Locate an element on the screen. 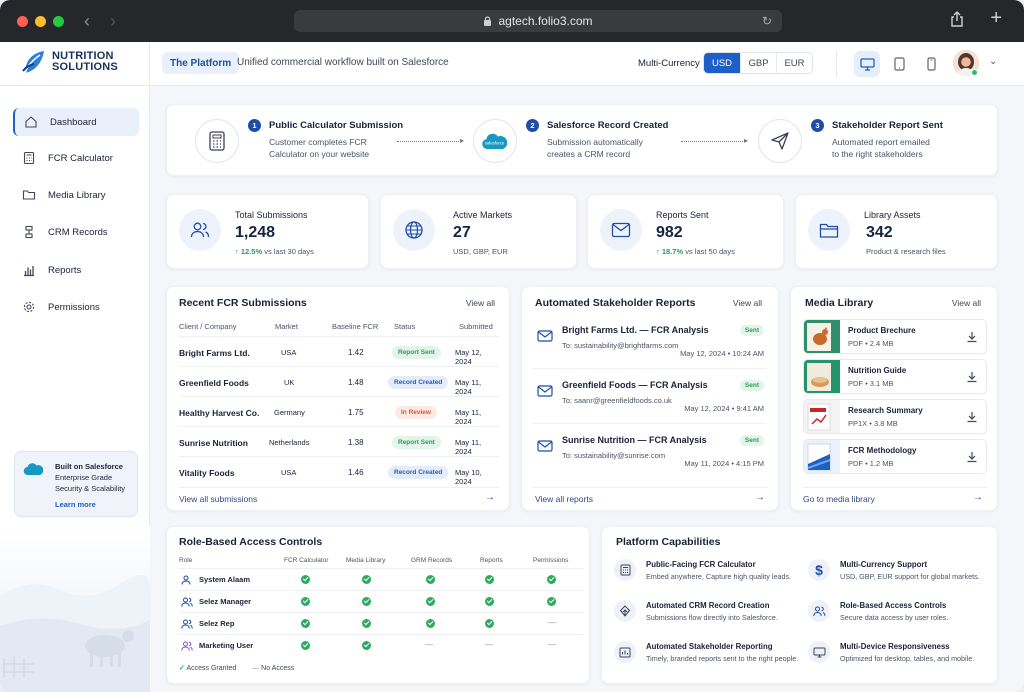 The height and width of the screenshot is (692, 1024). reload-icon: ↻ is located at coordinates (767, 21).